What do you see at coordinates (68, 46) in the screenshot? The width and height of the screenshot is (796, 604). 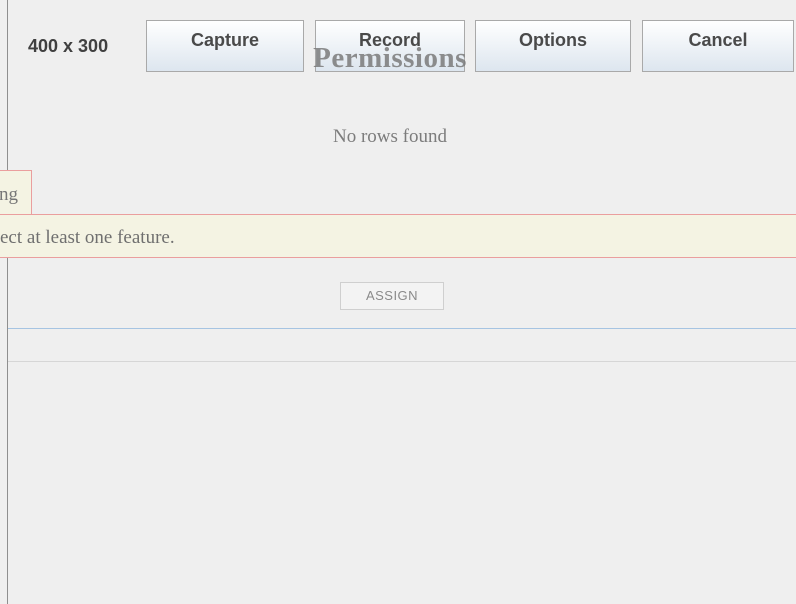 I see `capture-size-label: 400 x 300` at bounding box center [68, 46].